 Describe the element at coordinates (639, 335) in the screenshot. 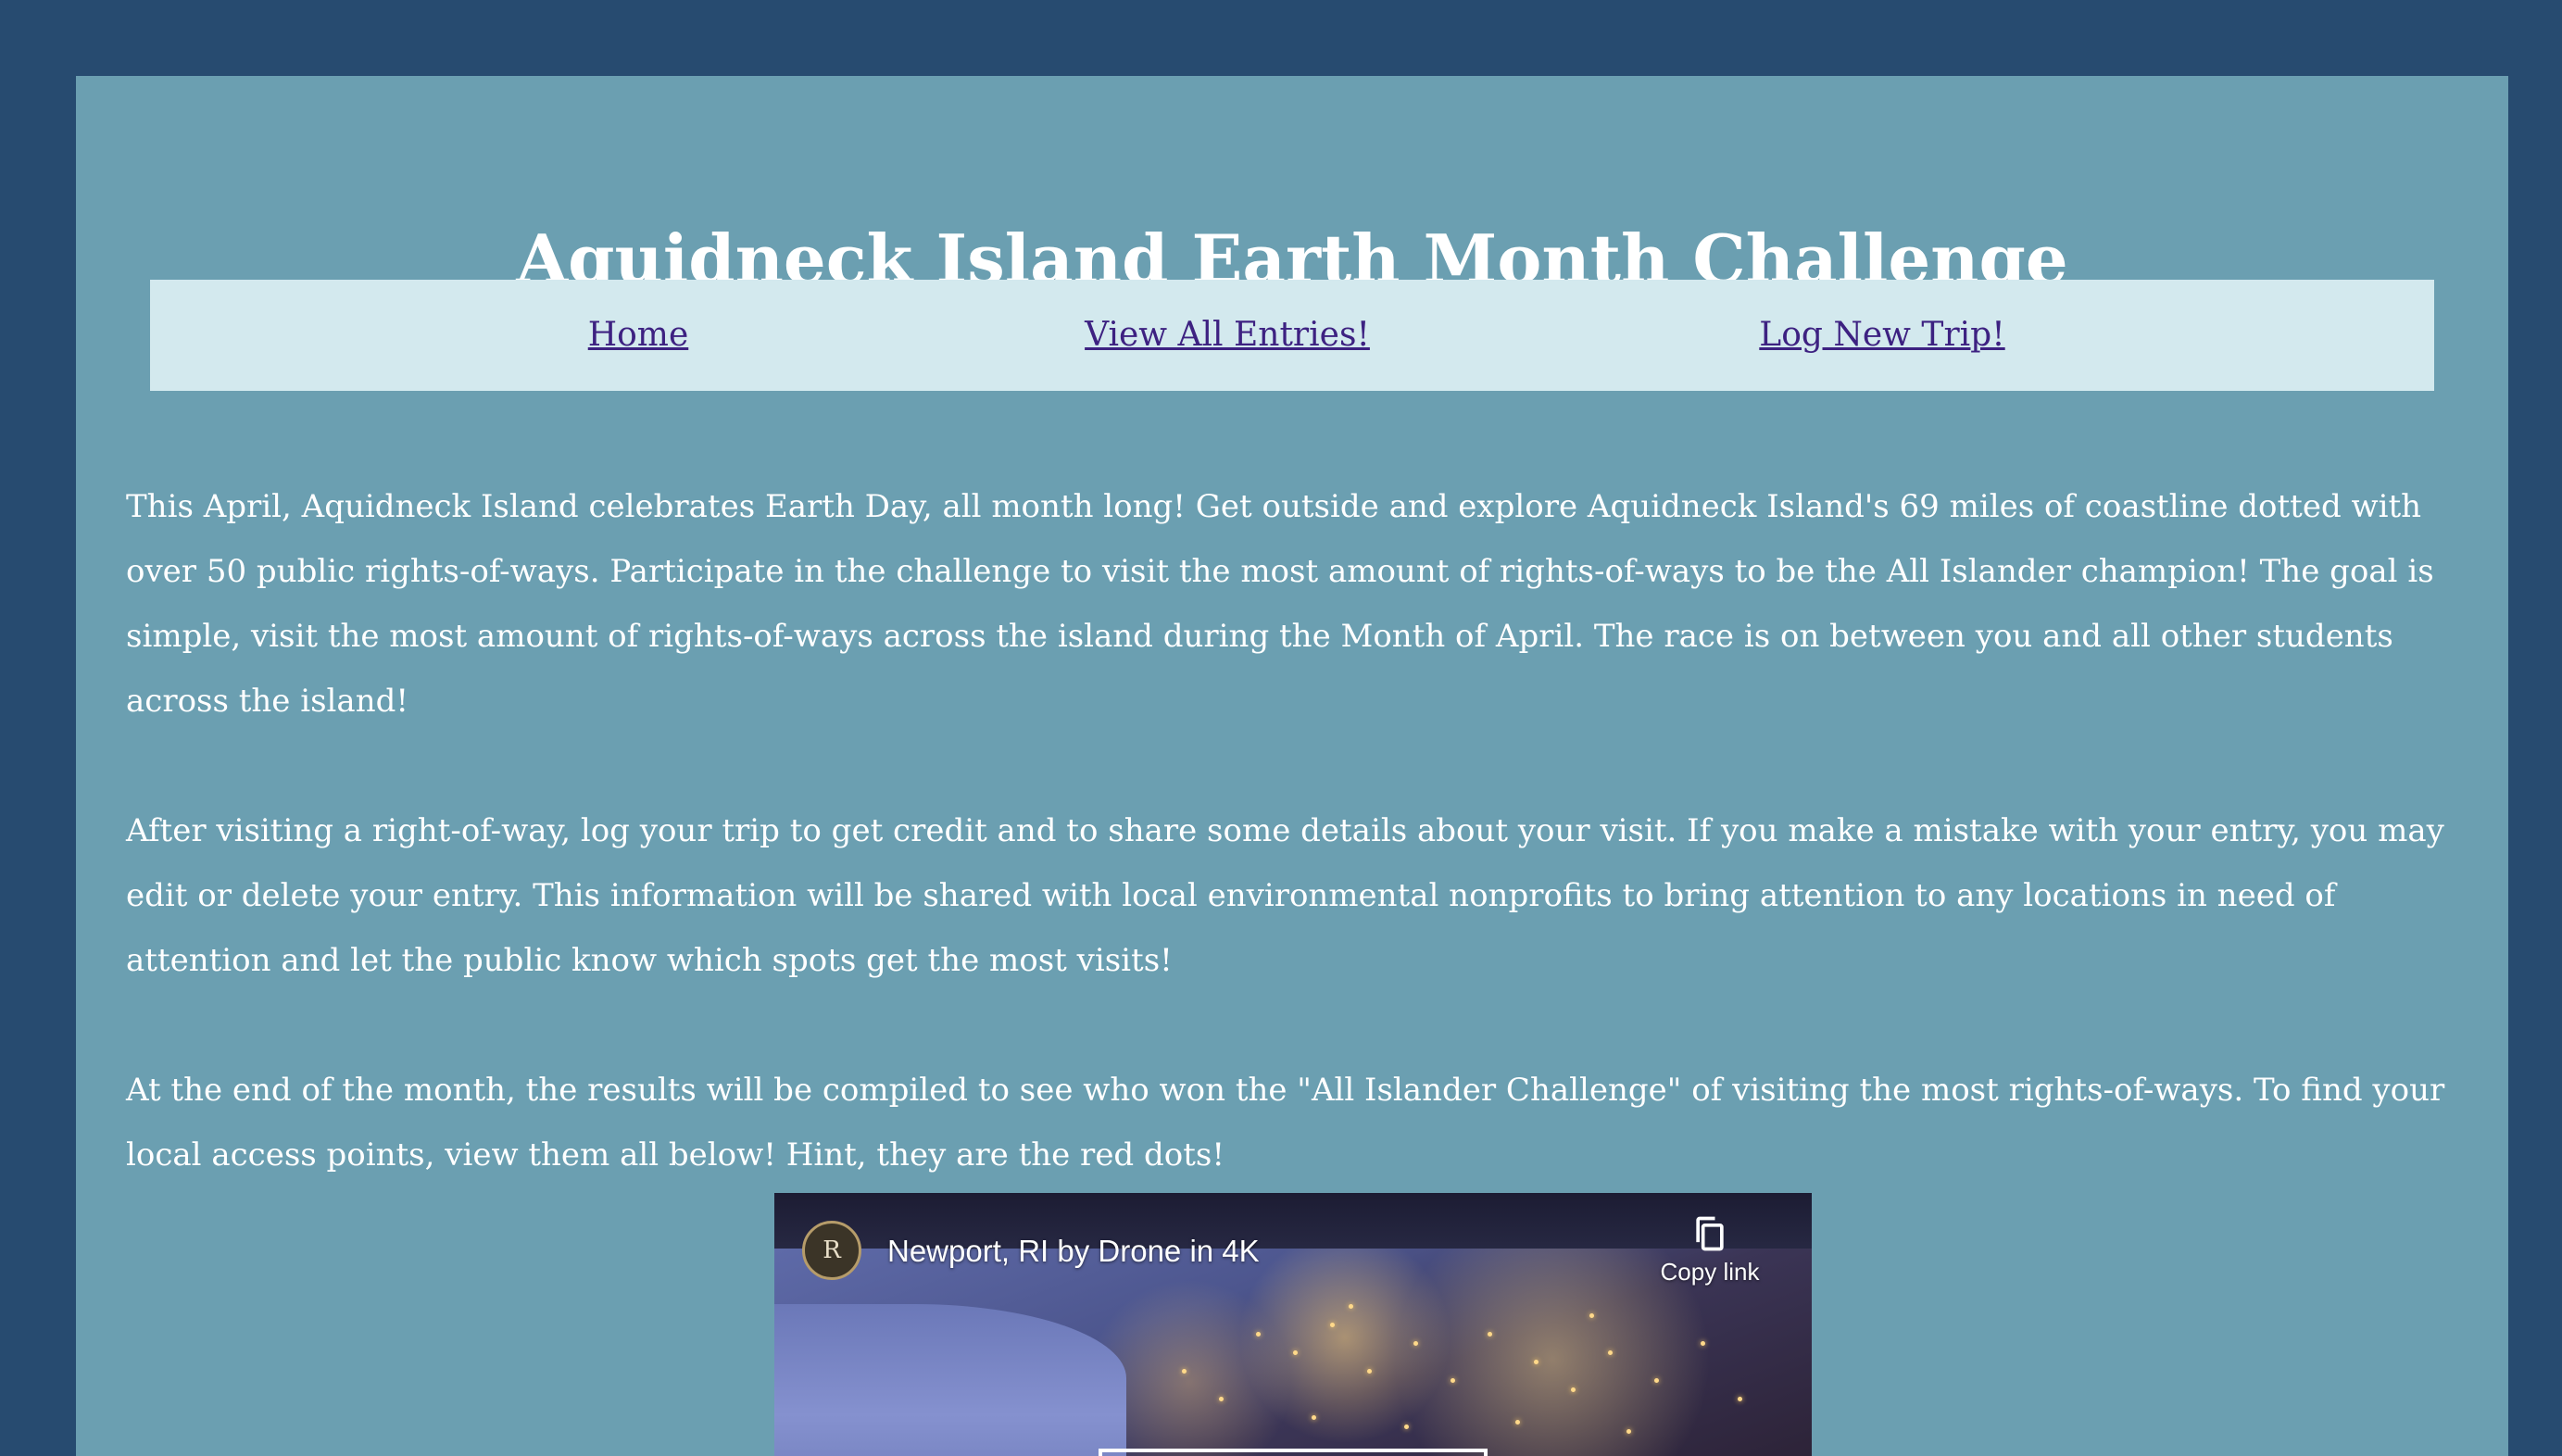

I see `nav-link-home: Home` at that location.